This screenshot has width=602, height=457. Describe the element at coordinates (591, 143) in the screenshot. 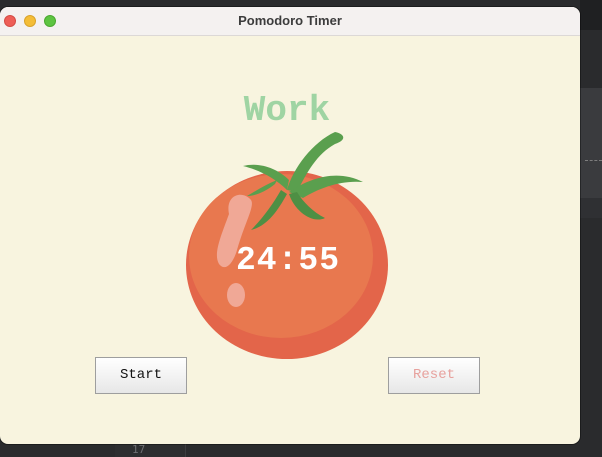

I see `editor-highlight-band` at that location.